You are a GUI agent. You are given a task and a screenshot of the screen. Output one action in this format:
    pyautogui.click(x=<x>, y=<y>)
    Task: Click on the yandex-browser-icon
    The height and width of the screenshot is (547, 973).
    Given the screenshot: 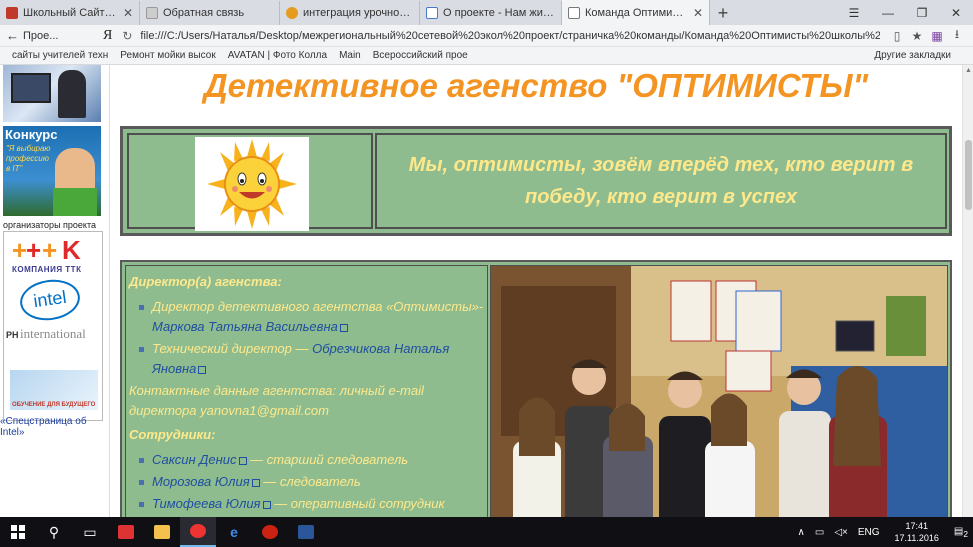 What is the action you would take?
    pyautogui.click(x=198, y=532)
    